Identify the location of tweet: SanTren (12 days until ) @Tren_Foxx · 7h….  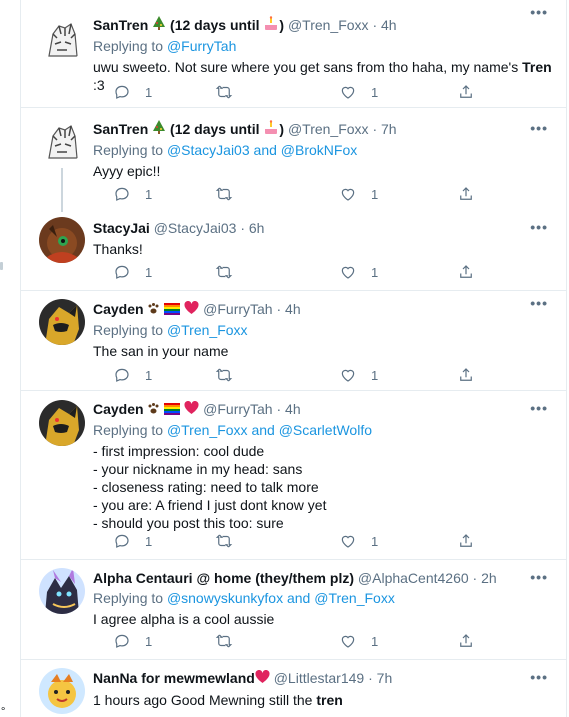
(293, 160).